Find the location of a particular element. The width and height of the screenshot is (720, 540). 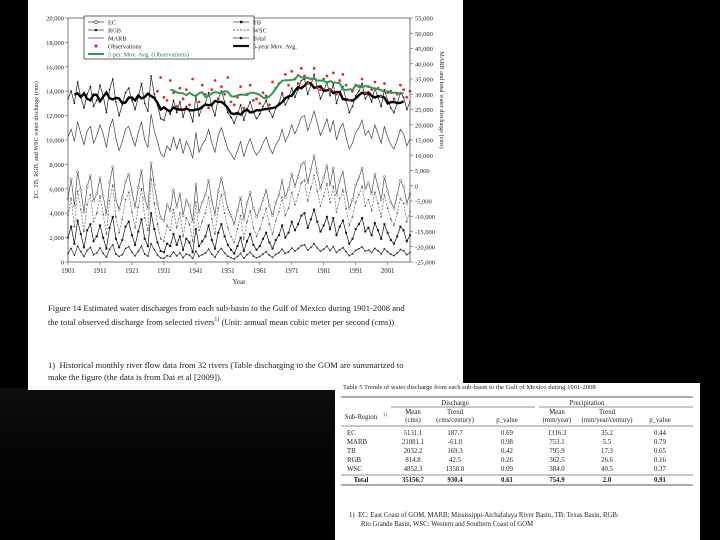

table-header-trend-mm-unit: (mm/year/century) is located at coordinates (607, 420).